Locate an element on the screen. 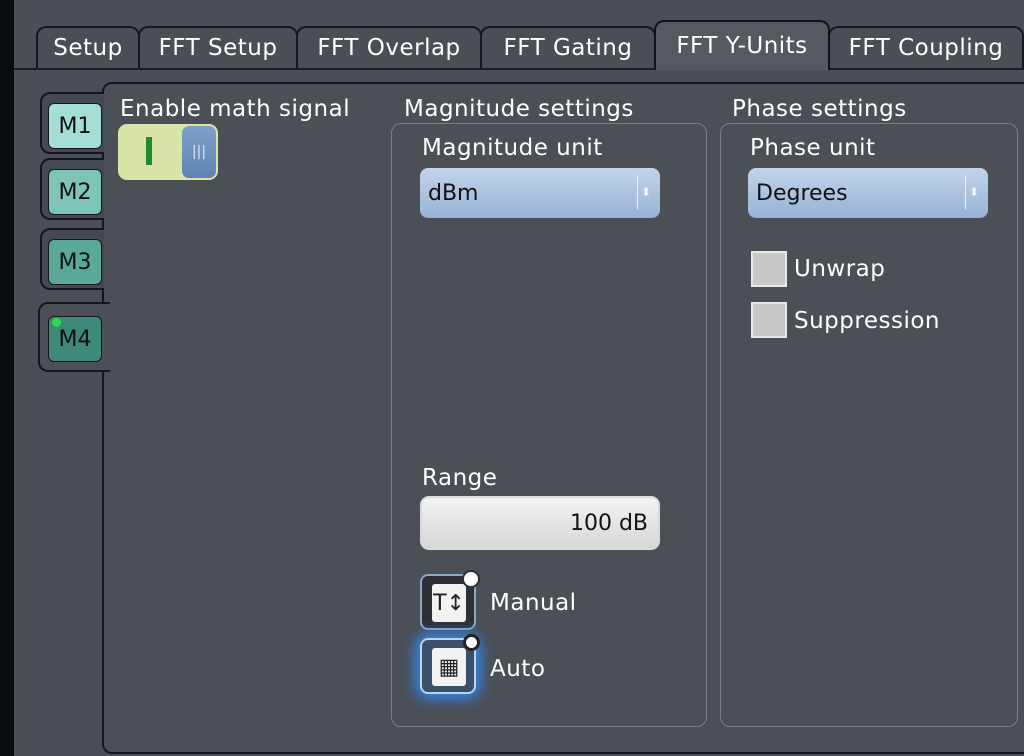 This screenshot has width=1024, height=756. tab-fft-setup: FFT Setup is located at coordinates (218, 47).